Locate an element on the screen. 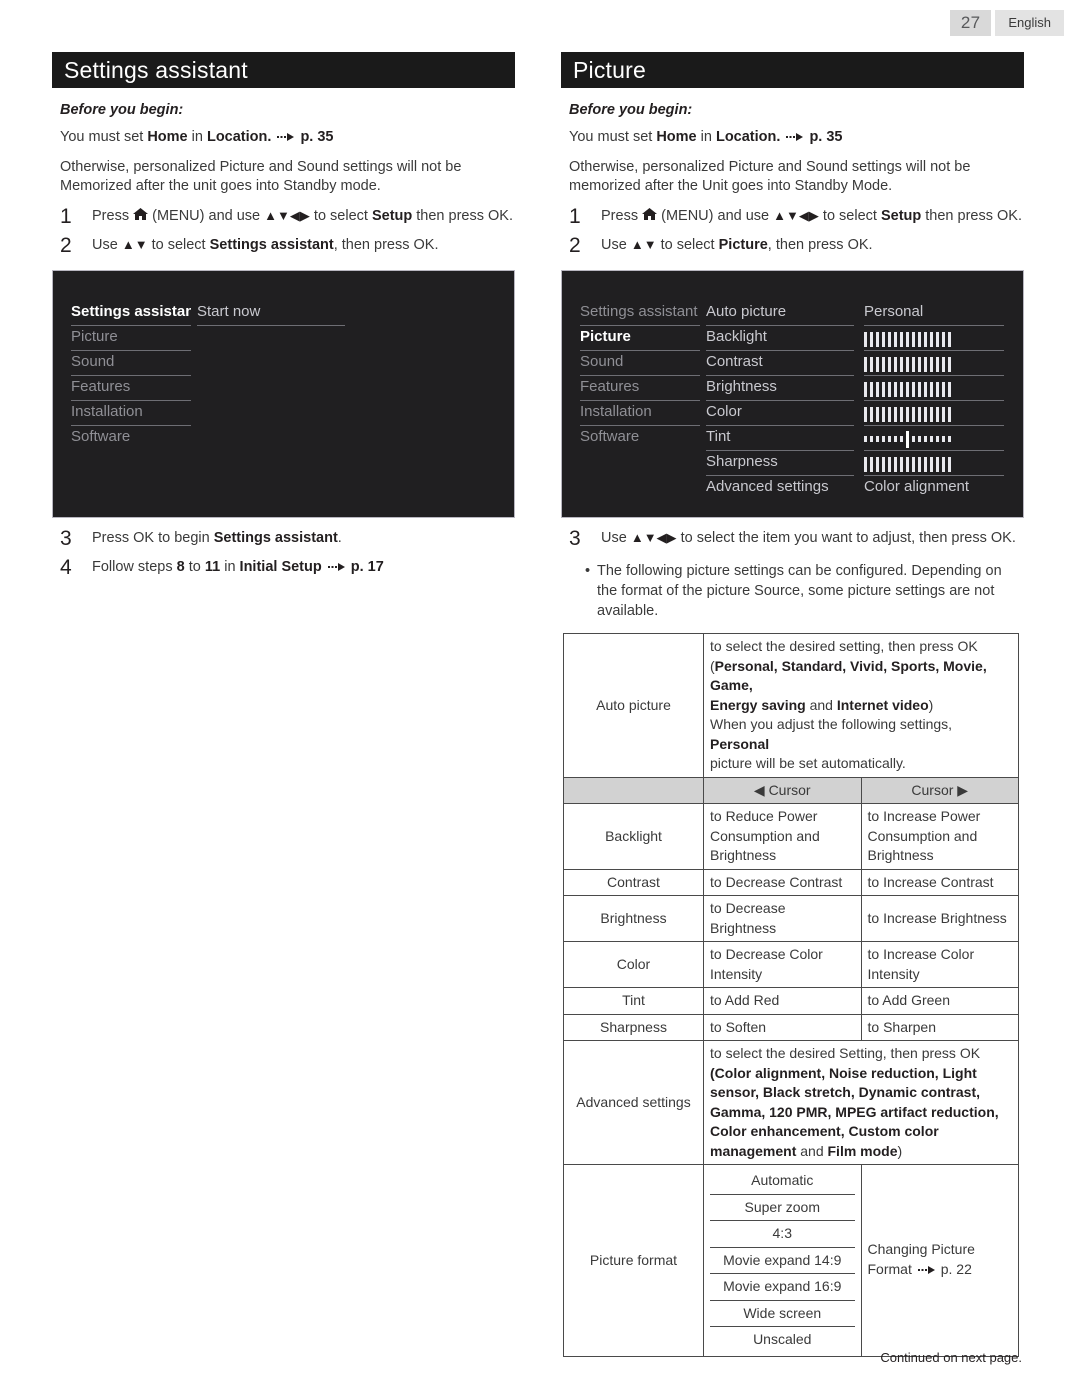  picture-format-option-super-zoom: Super zoom is located at coordinates (782, 1207).